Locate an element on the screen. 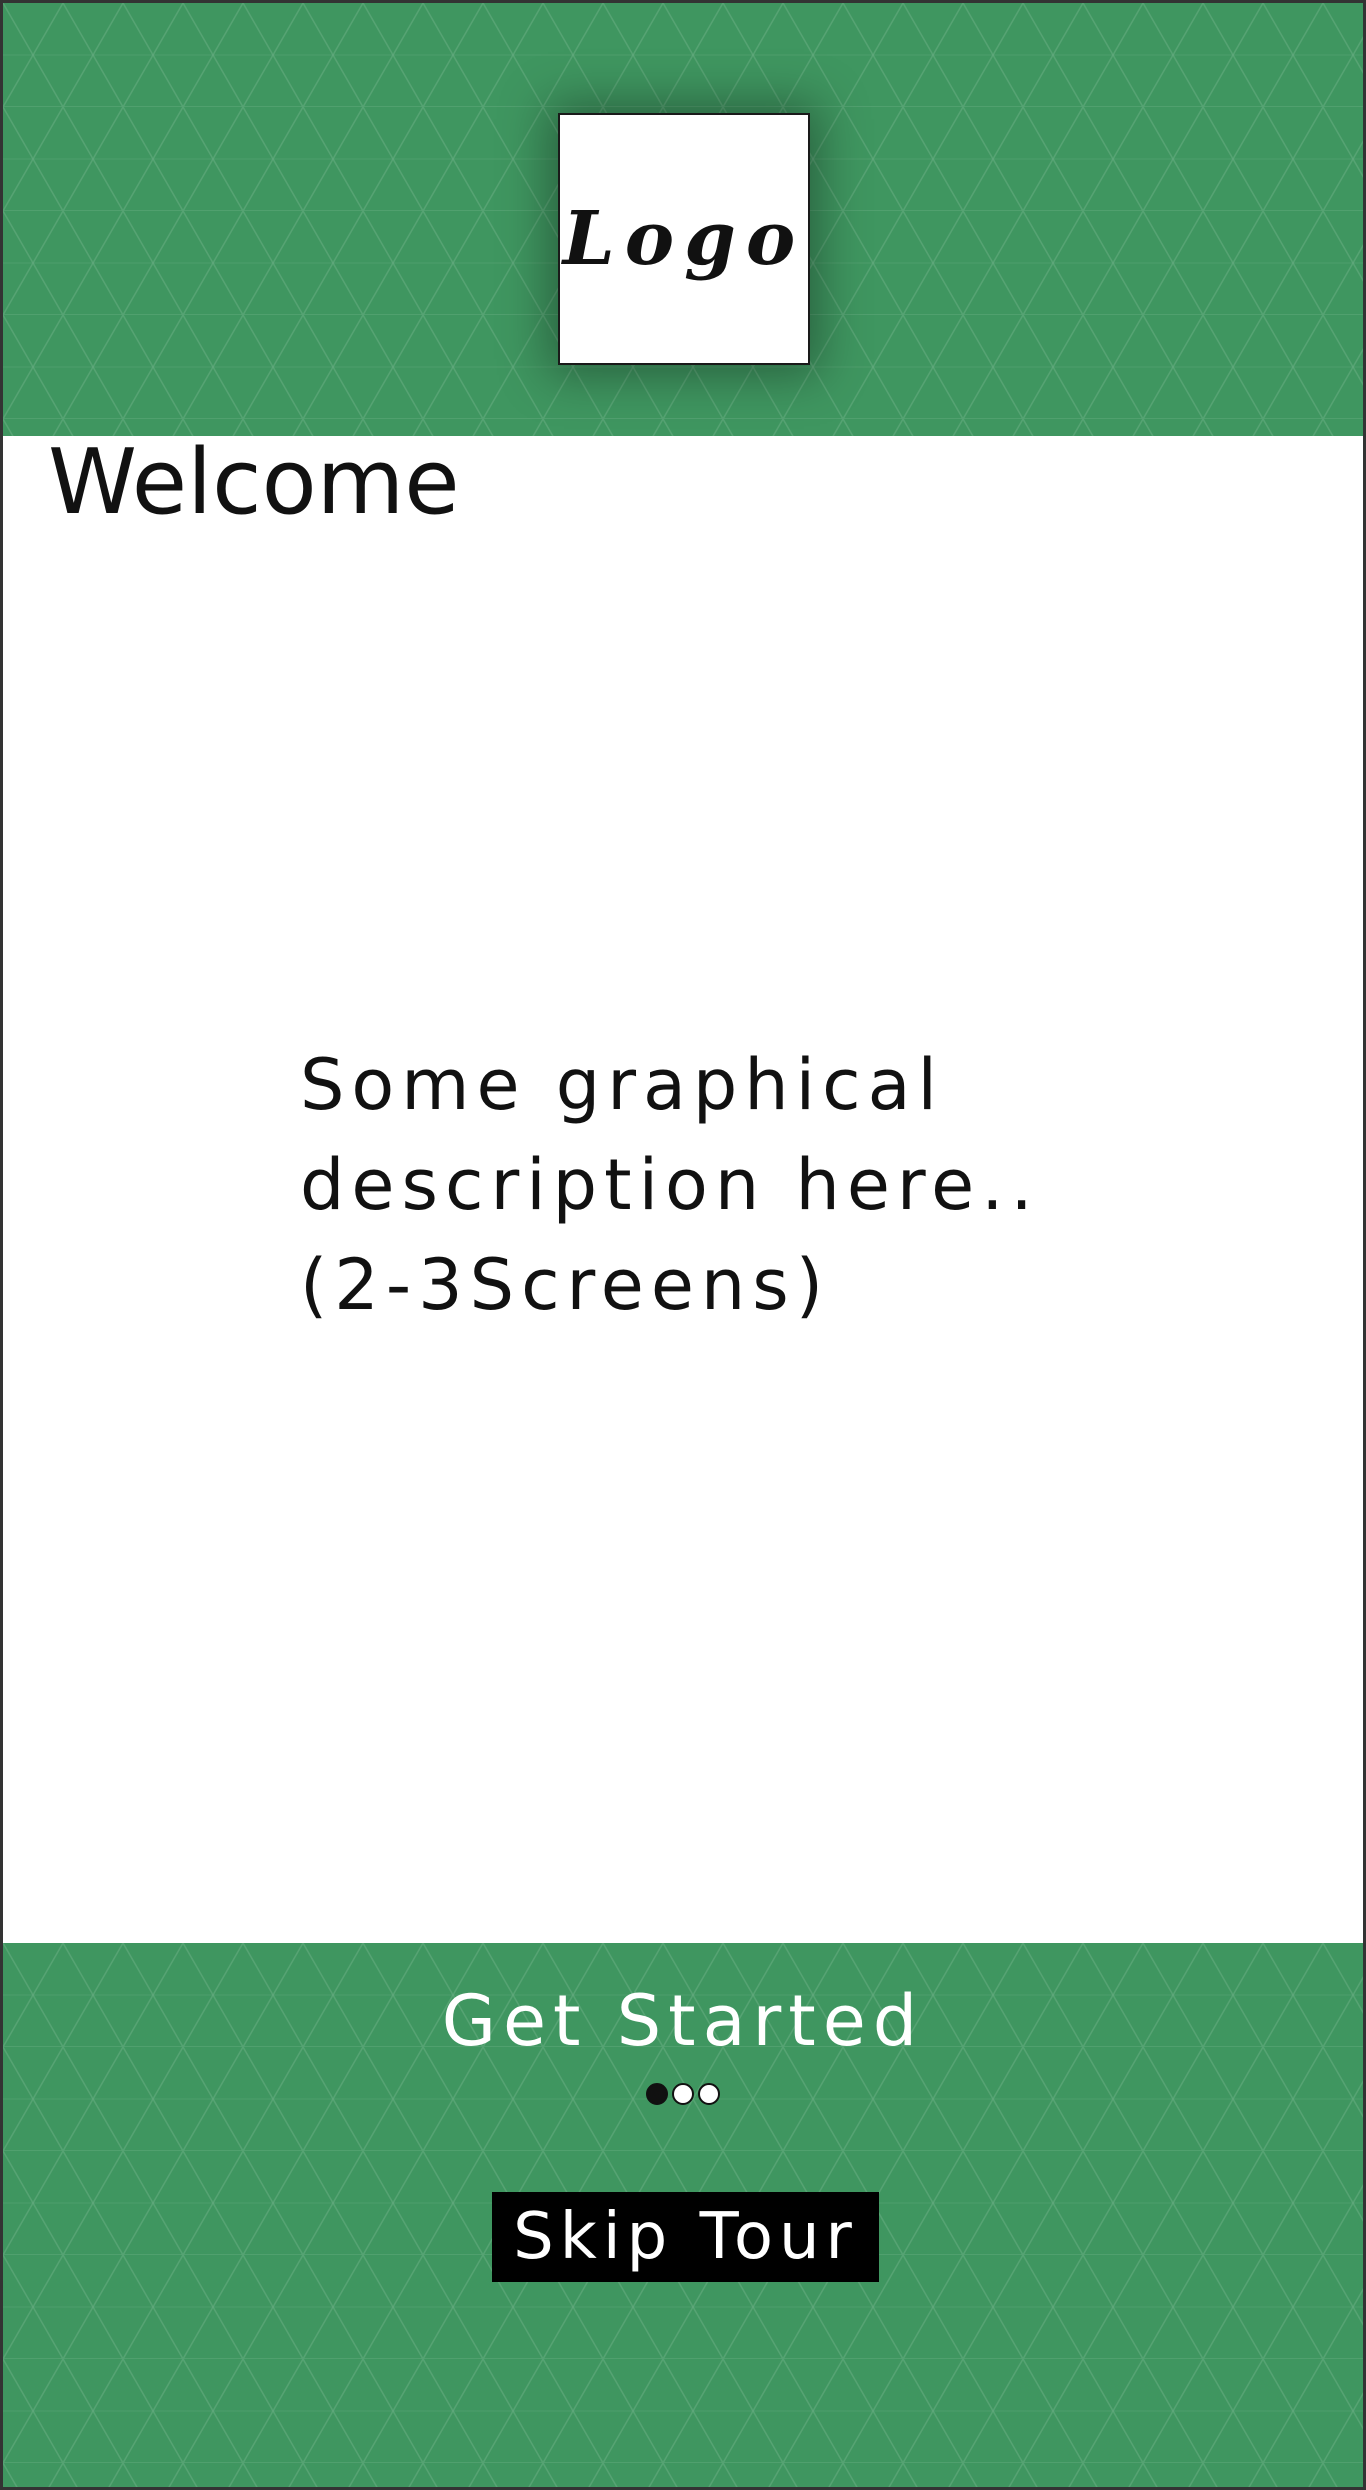 Image resolution: width=1366 pixels, height=2490 pixels. logo: Logo is located at coordinates (684, 239).